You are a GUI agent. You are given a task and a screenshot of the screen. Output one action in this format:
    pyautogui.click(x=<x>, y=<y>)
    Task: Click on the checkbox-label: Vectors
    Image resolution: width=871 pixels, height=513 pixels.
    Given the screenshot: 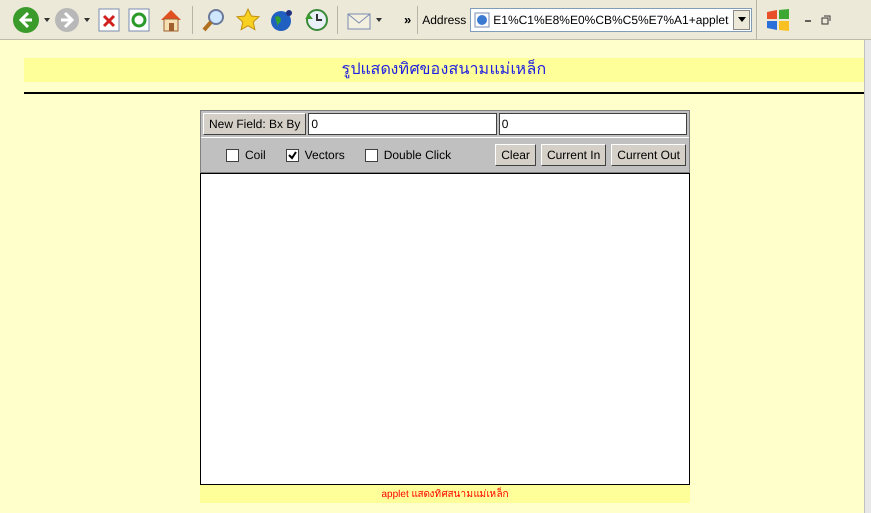 What is the action you would take?
    pyautogui.click(x=324, y=155)
    